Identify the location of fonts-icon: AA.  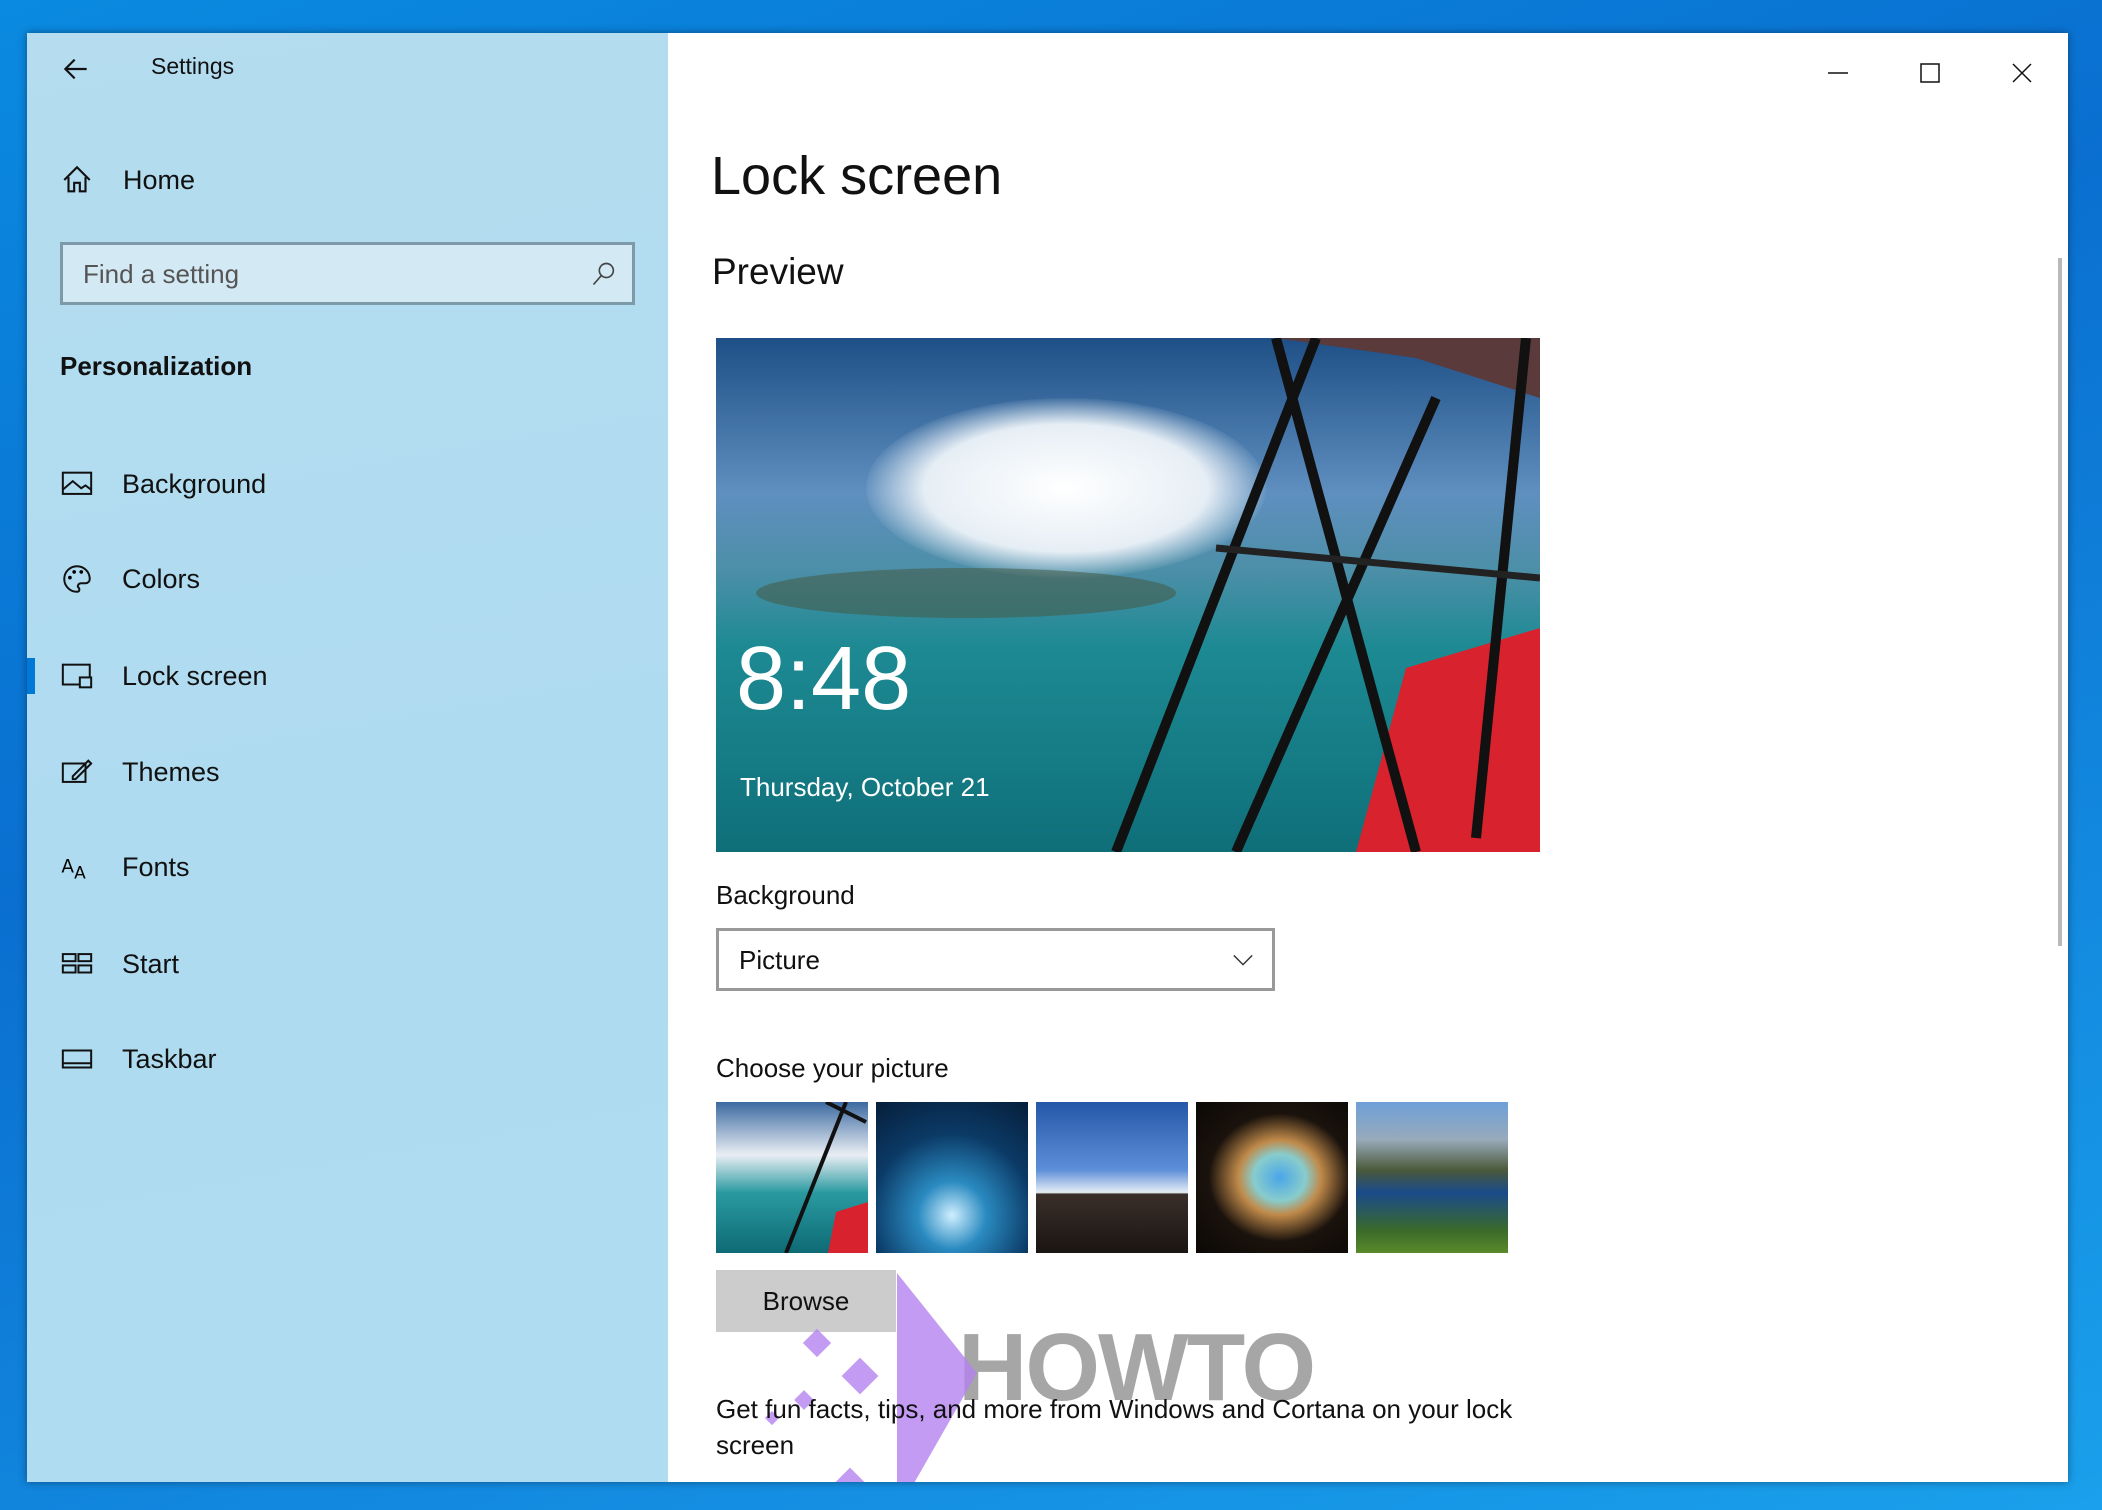
(73, 870).